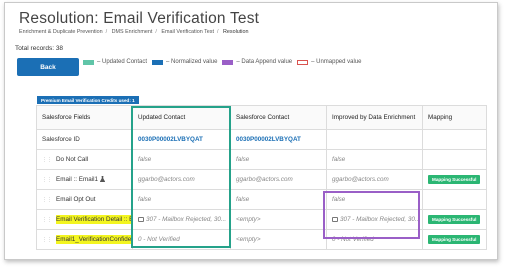 This screenshot has height=268, width=512. Describe the element at coordinates (236, 32) in the screenshot. I see `breadcrumb-current: Resolution` at that location.